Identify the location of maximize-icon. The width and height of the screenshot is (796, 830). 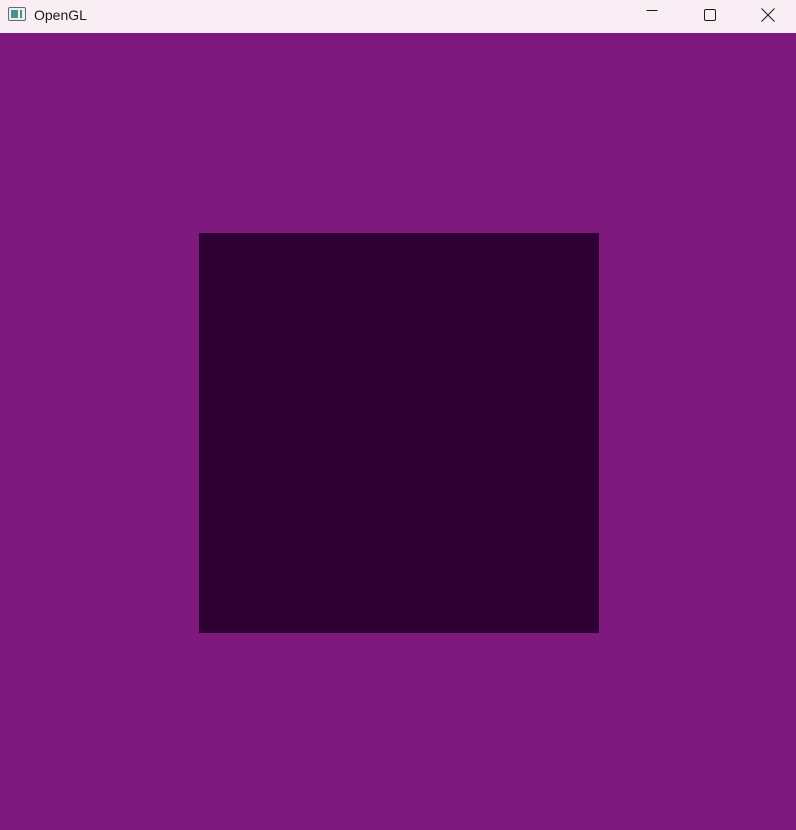
(710, 15).